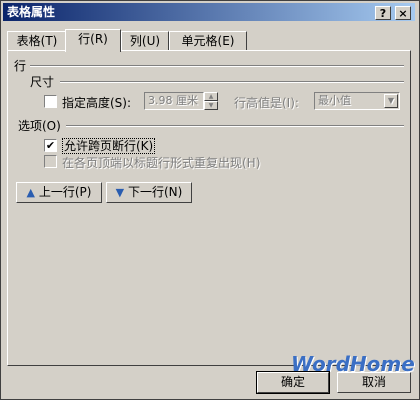 The width and height of the screenshot is (420, 400). What do you see at coordinates (145, 41) in the screenshot?
I see `tab-column: 列(U)` at bounding box center [145, 41].